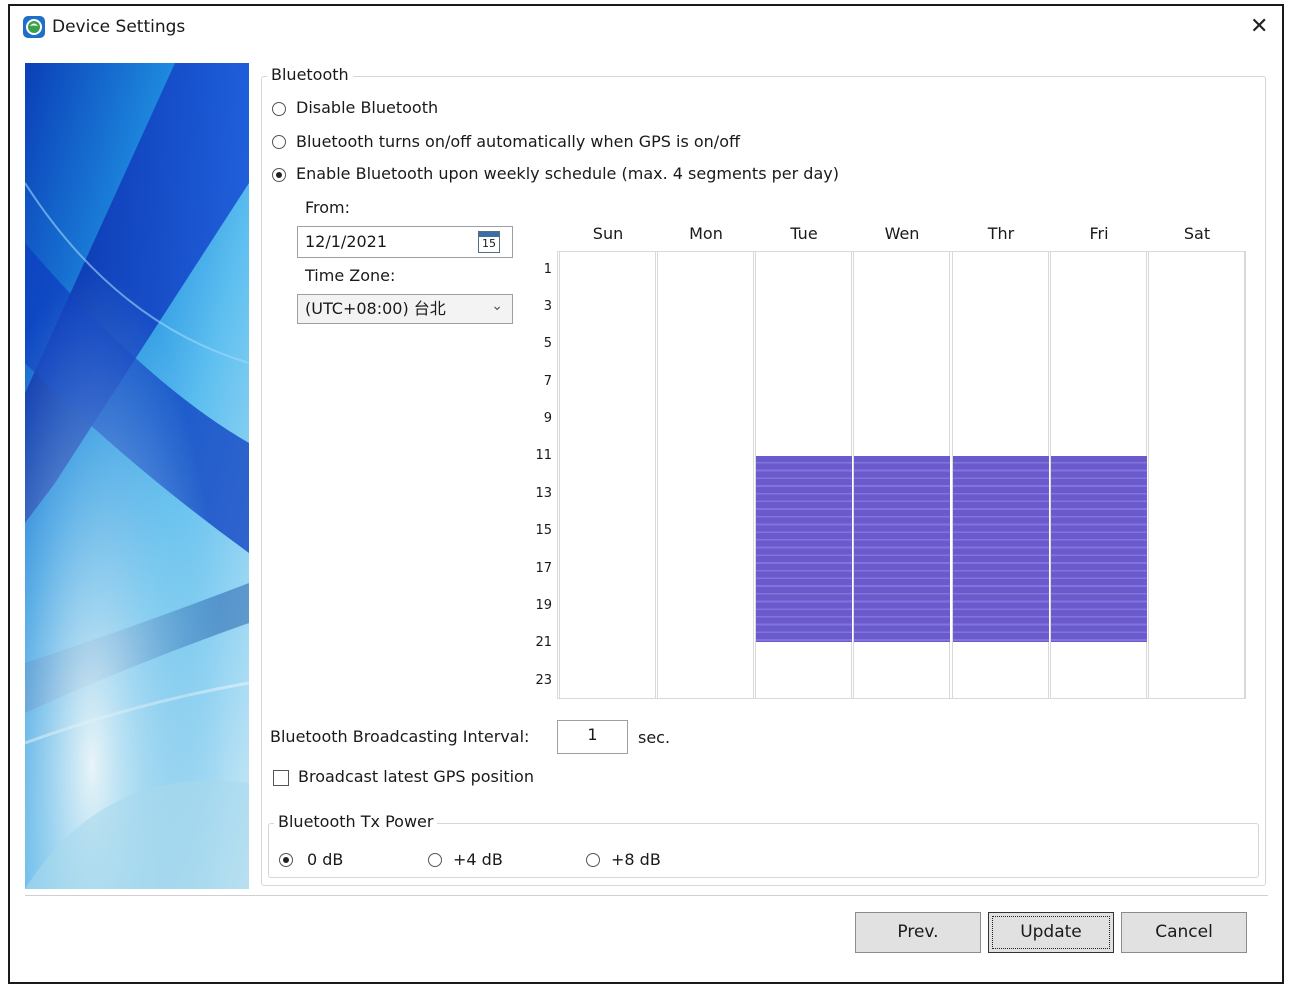 The width and height of the screenshot is (1292, 984). Describe the element at coordinates (706, 233) in the screenshot. I see `day-header-mon: Mon` at that location.